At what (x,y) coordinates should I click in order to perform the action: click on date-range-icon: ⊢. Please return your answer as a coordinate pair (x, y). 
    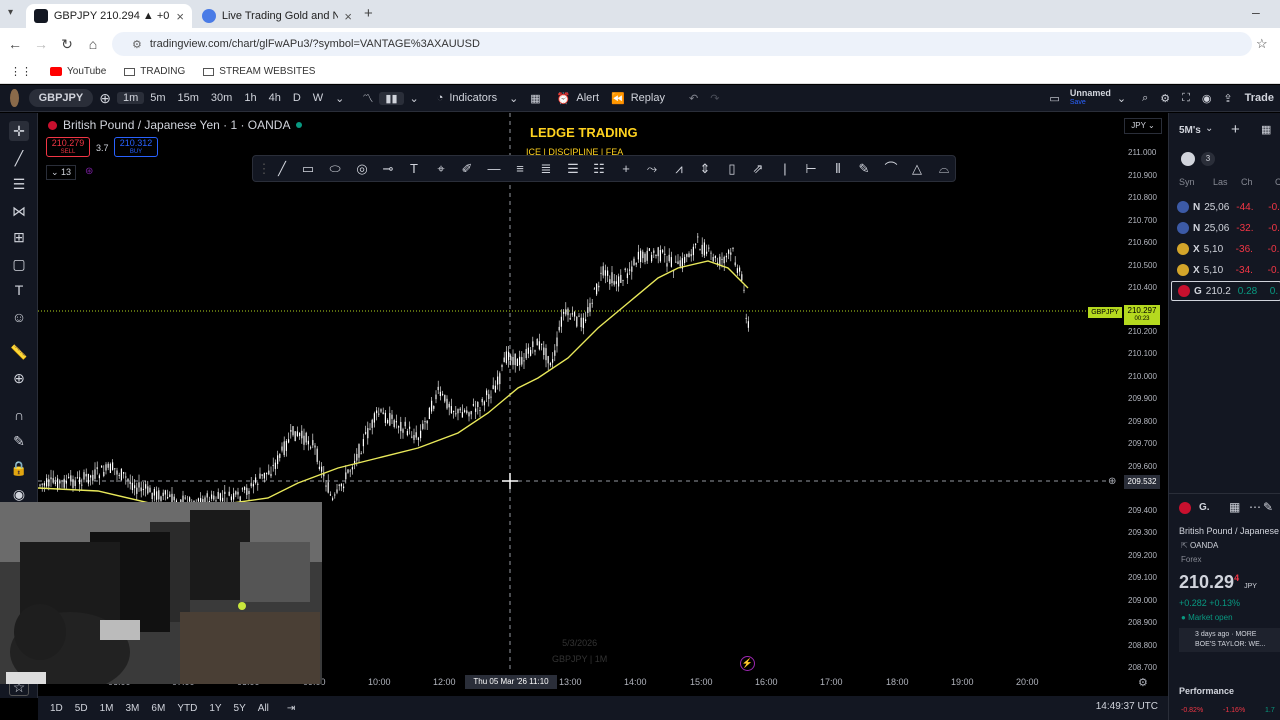
    Looking at the image, I should click on (811, 169).